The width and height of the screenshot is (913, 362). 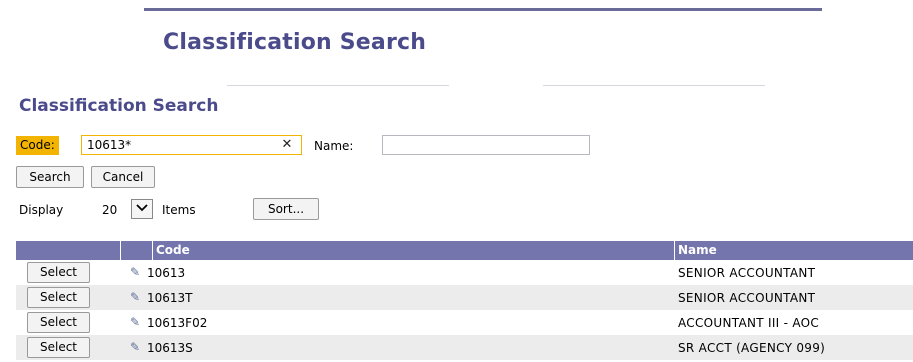 What do you see at coordinates (142, 209) in the screenshot?
I see `chevron-down-icon` at bounding box center [142, 209].